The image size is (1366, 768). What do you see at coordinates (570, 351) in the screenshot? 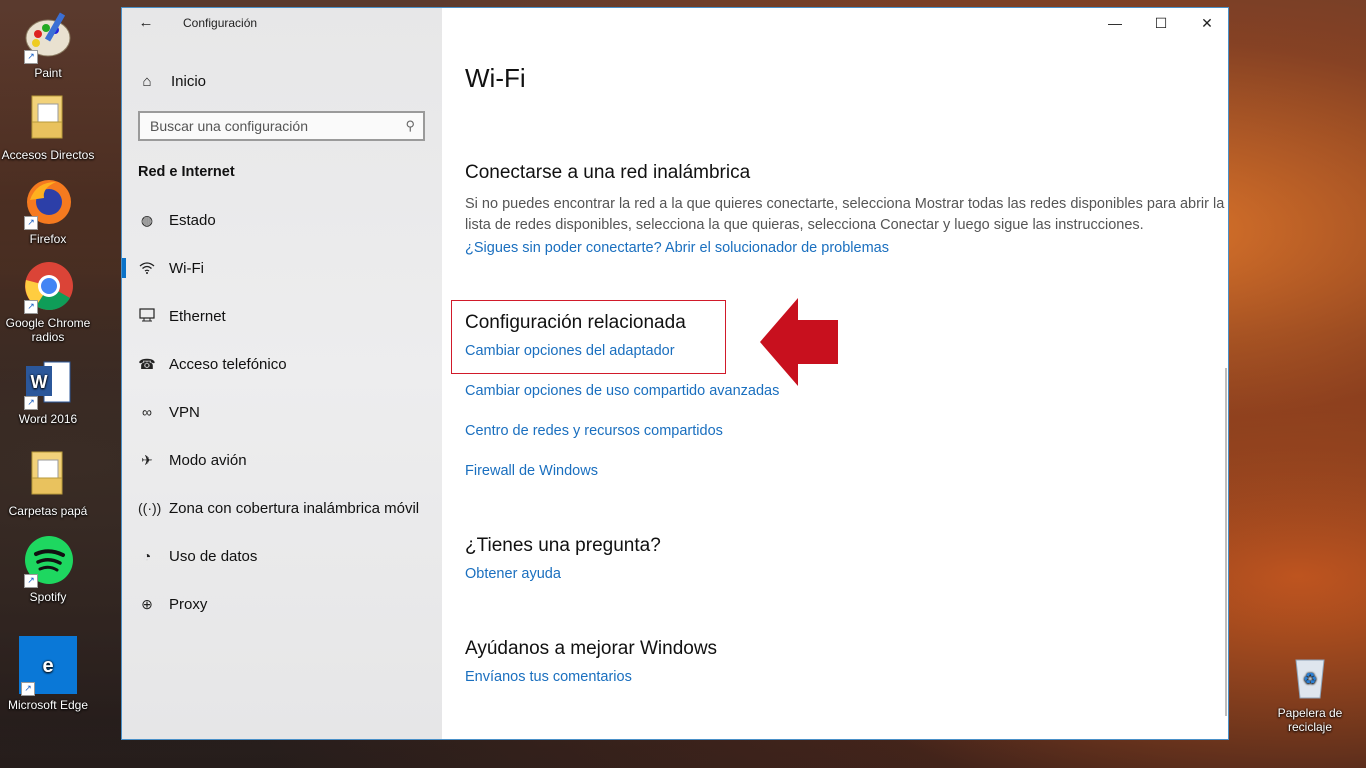
I see `change-adapter-options-link: Cambiar opciones del adaptador` at bounding box center [570, 351].